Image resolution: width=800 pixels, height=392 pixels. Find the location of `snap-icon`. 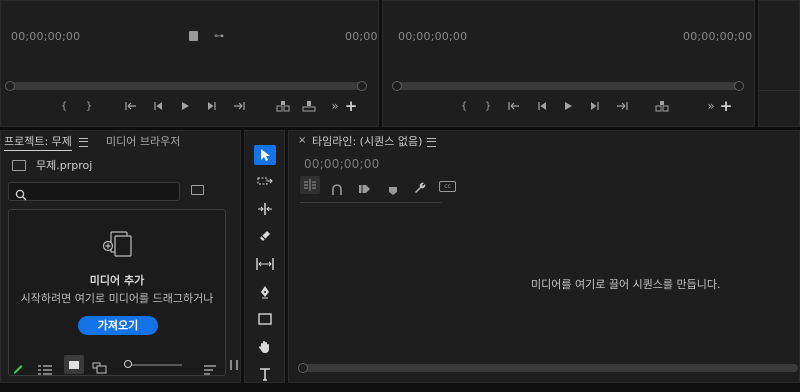

snap-icon is located at coordinates (310, 185).